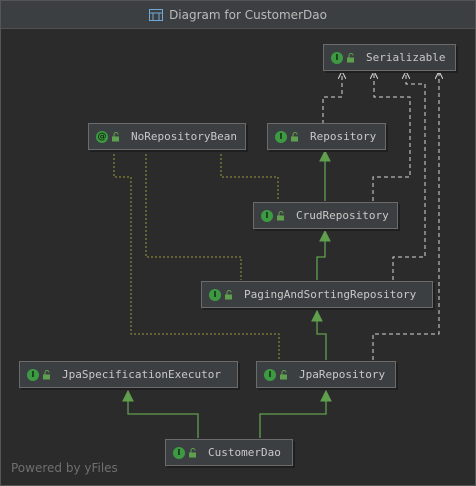 This screenshot has height=486, width=476. What do you see at coordinates (342, 215) in the screenshot?
I see `node-label: CrudRepository` at bounding box center [342, 215].